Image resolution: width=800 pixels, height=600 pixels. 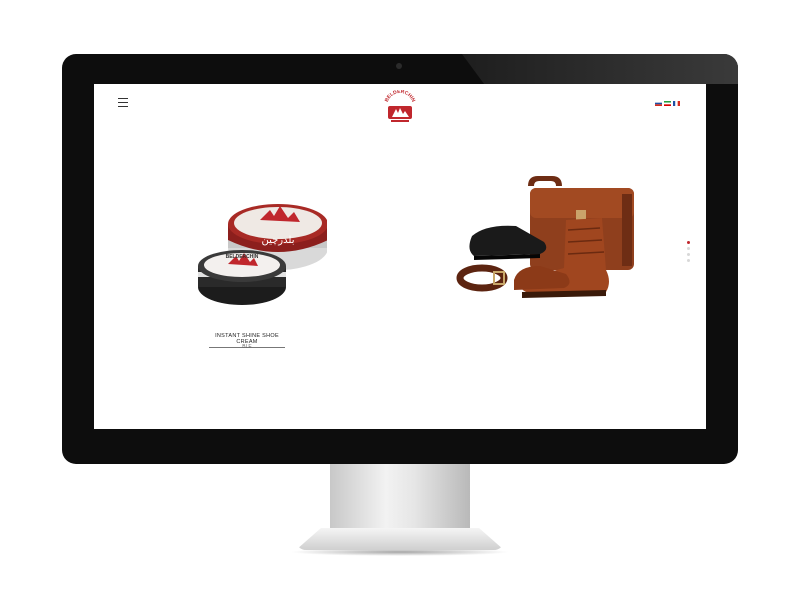 What do you see at coordinates (600, 69) in the screenshot?
I see `monitor-glare` at bounding box center [600, 69].